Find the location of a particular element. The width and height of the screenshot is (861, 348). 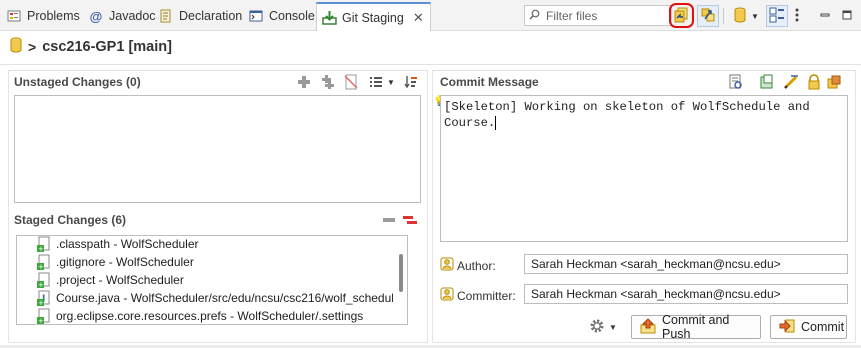

layout-icon is located at coordinates (777, 16).